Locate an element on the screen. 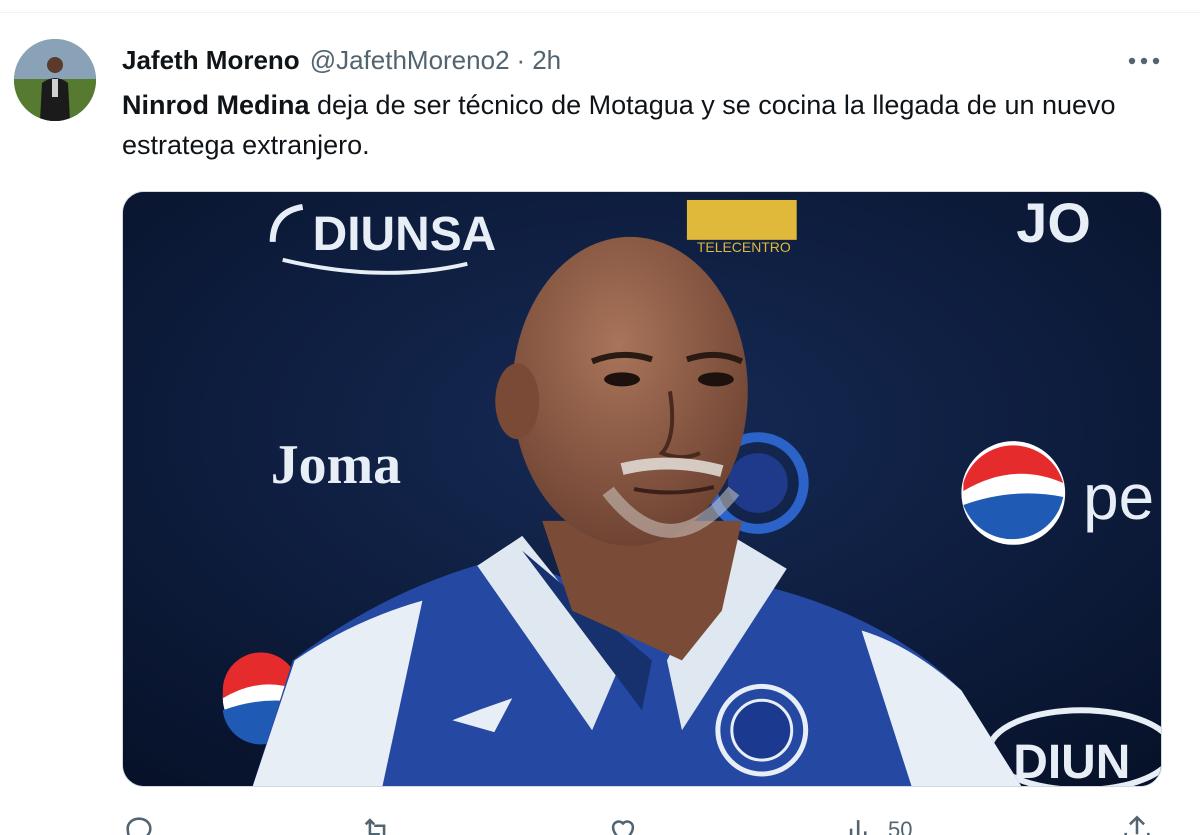  svg-text: pe is located at coordinates (1118, 497).